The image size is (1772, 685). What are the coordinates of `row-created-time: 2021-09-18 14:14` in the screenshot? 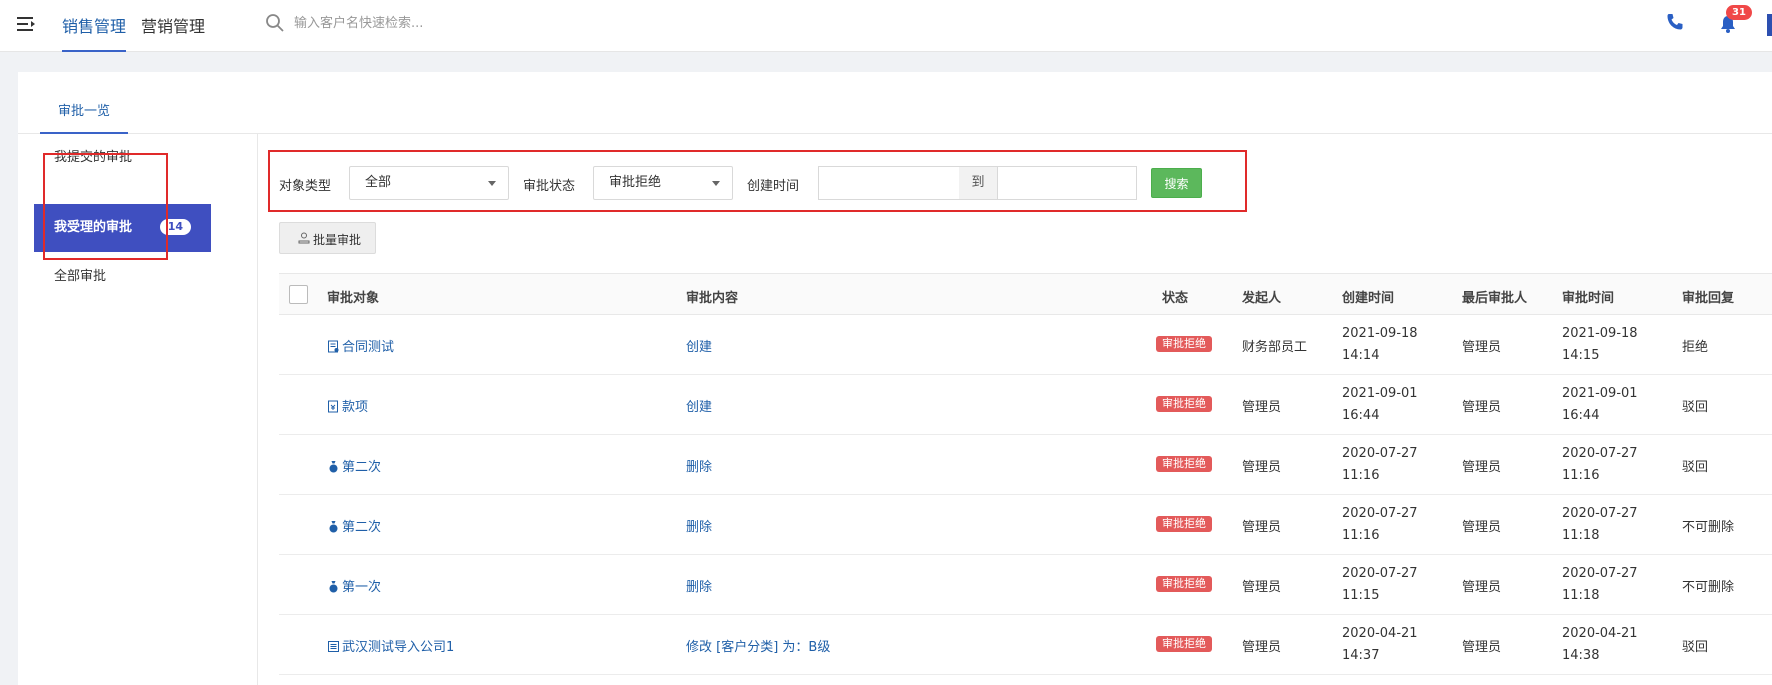 It's located at (1380, 345).